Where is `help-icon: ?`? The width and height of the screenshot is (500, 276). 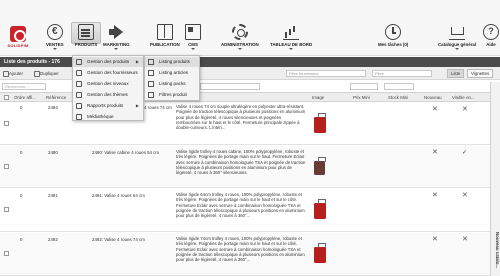 help-icon: ? is located at coordinates (491, 32).